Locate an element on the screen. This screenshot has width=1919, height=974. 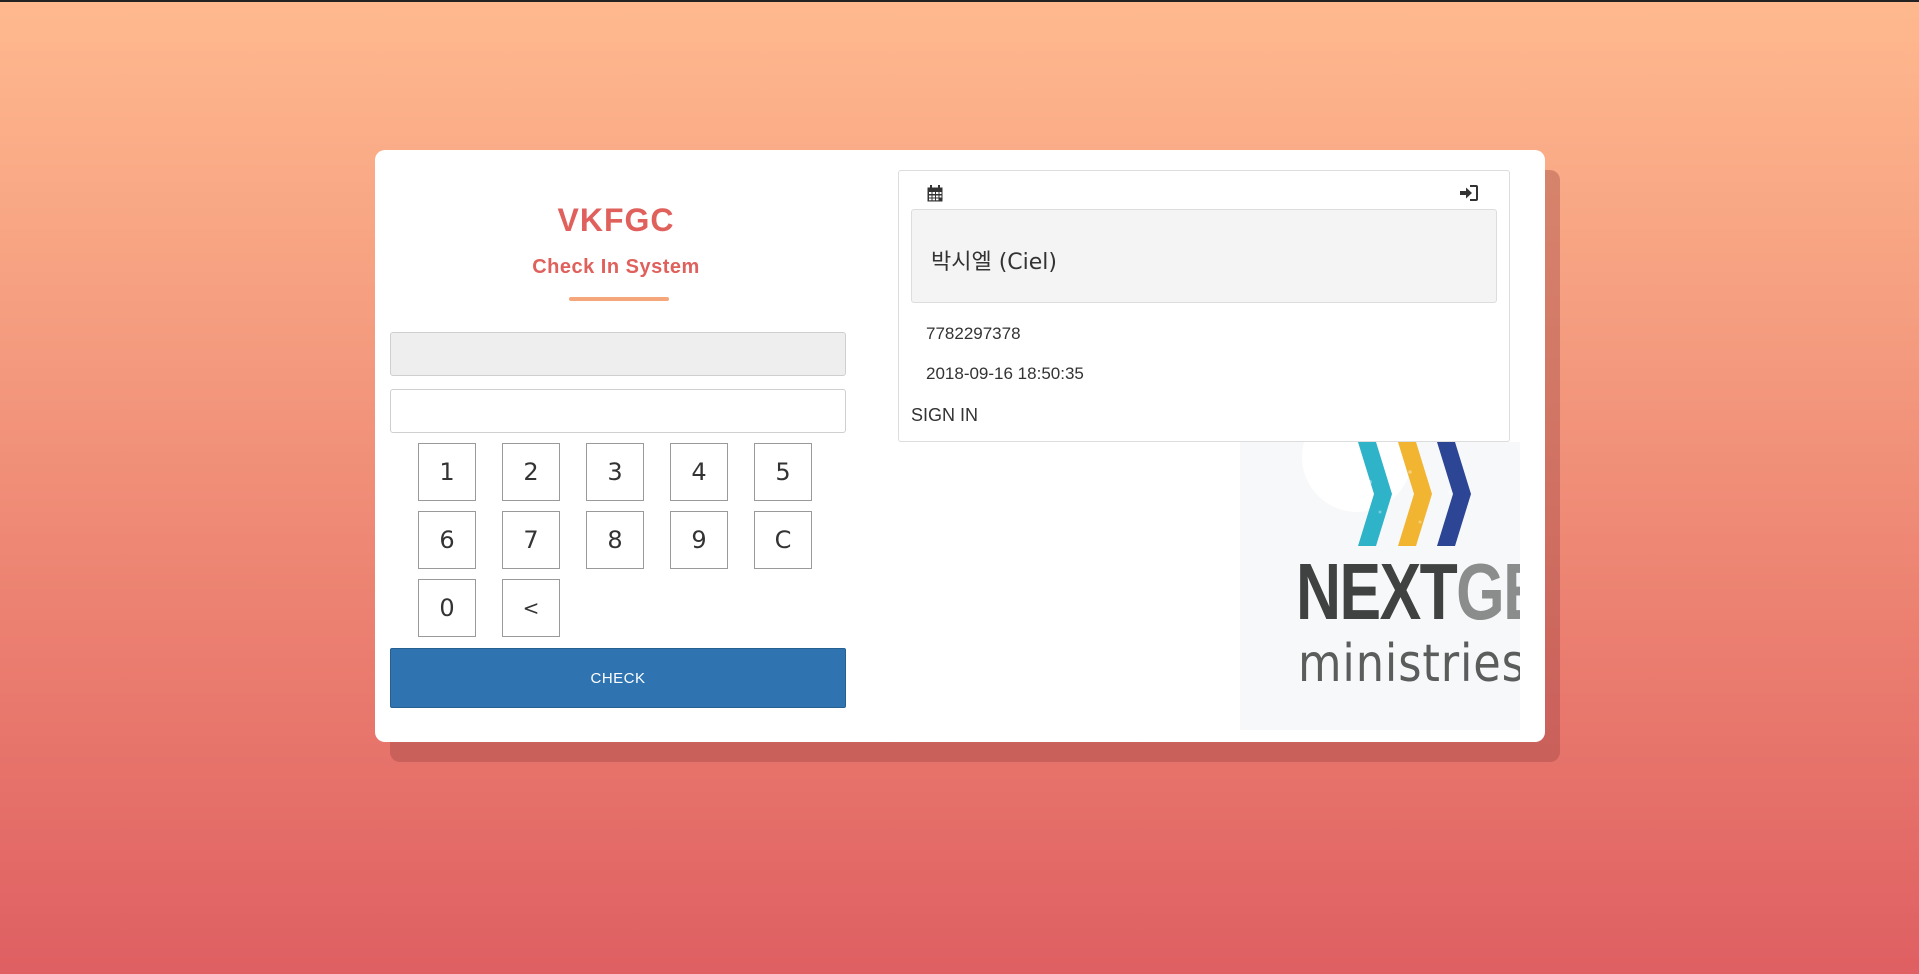
title-divider is located at coordinates (619, 299).